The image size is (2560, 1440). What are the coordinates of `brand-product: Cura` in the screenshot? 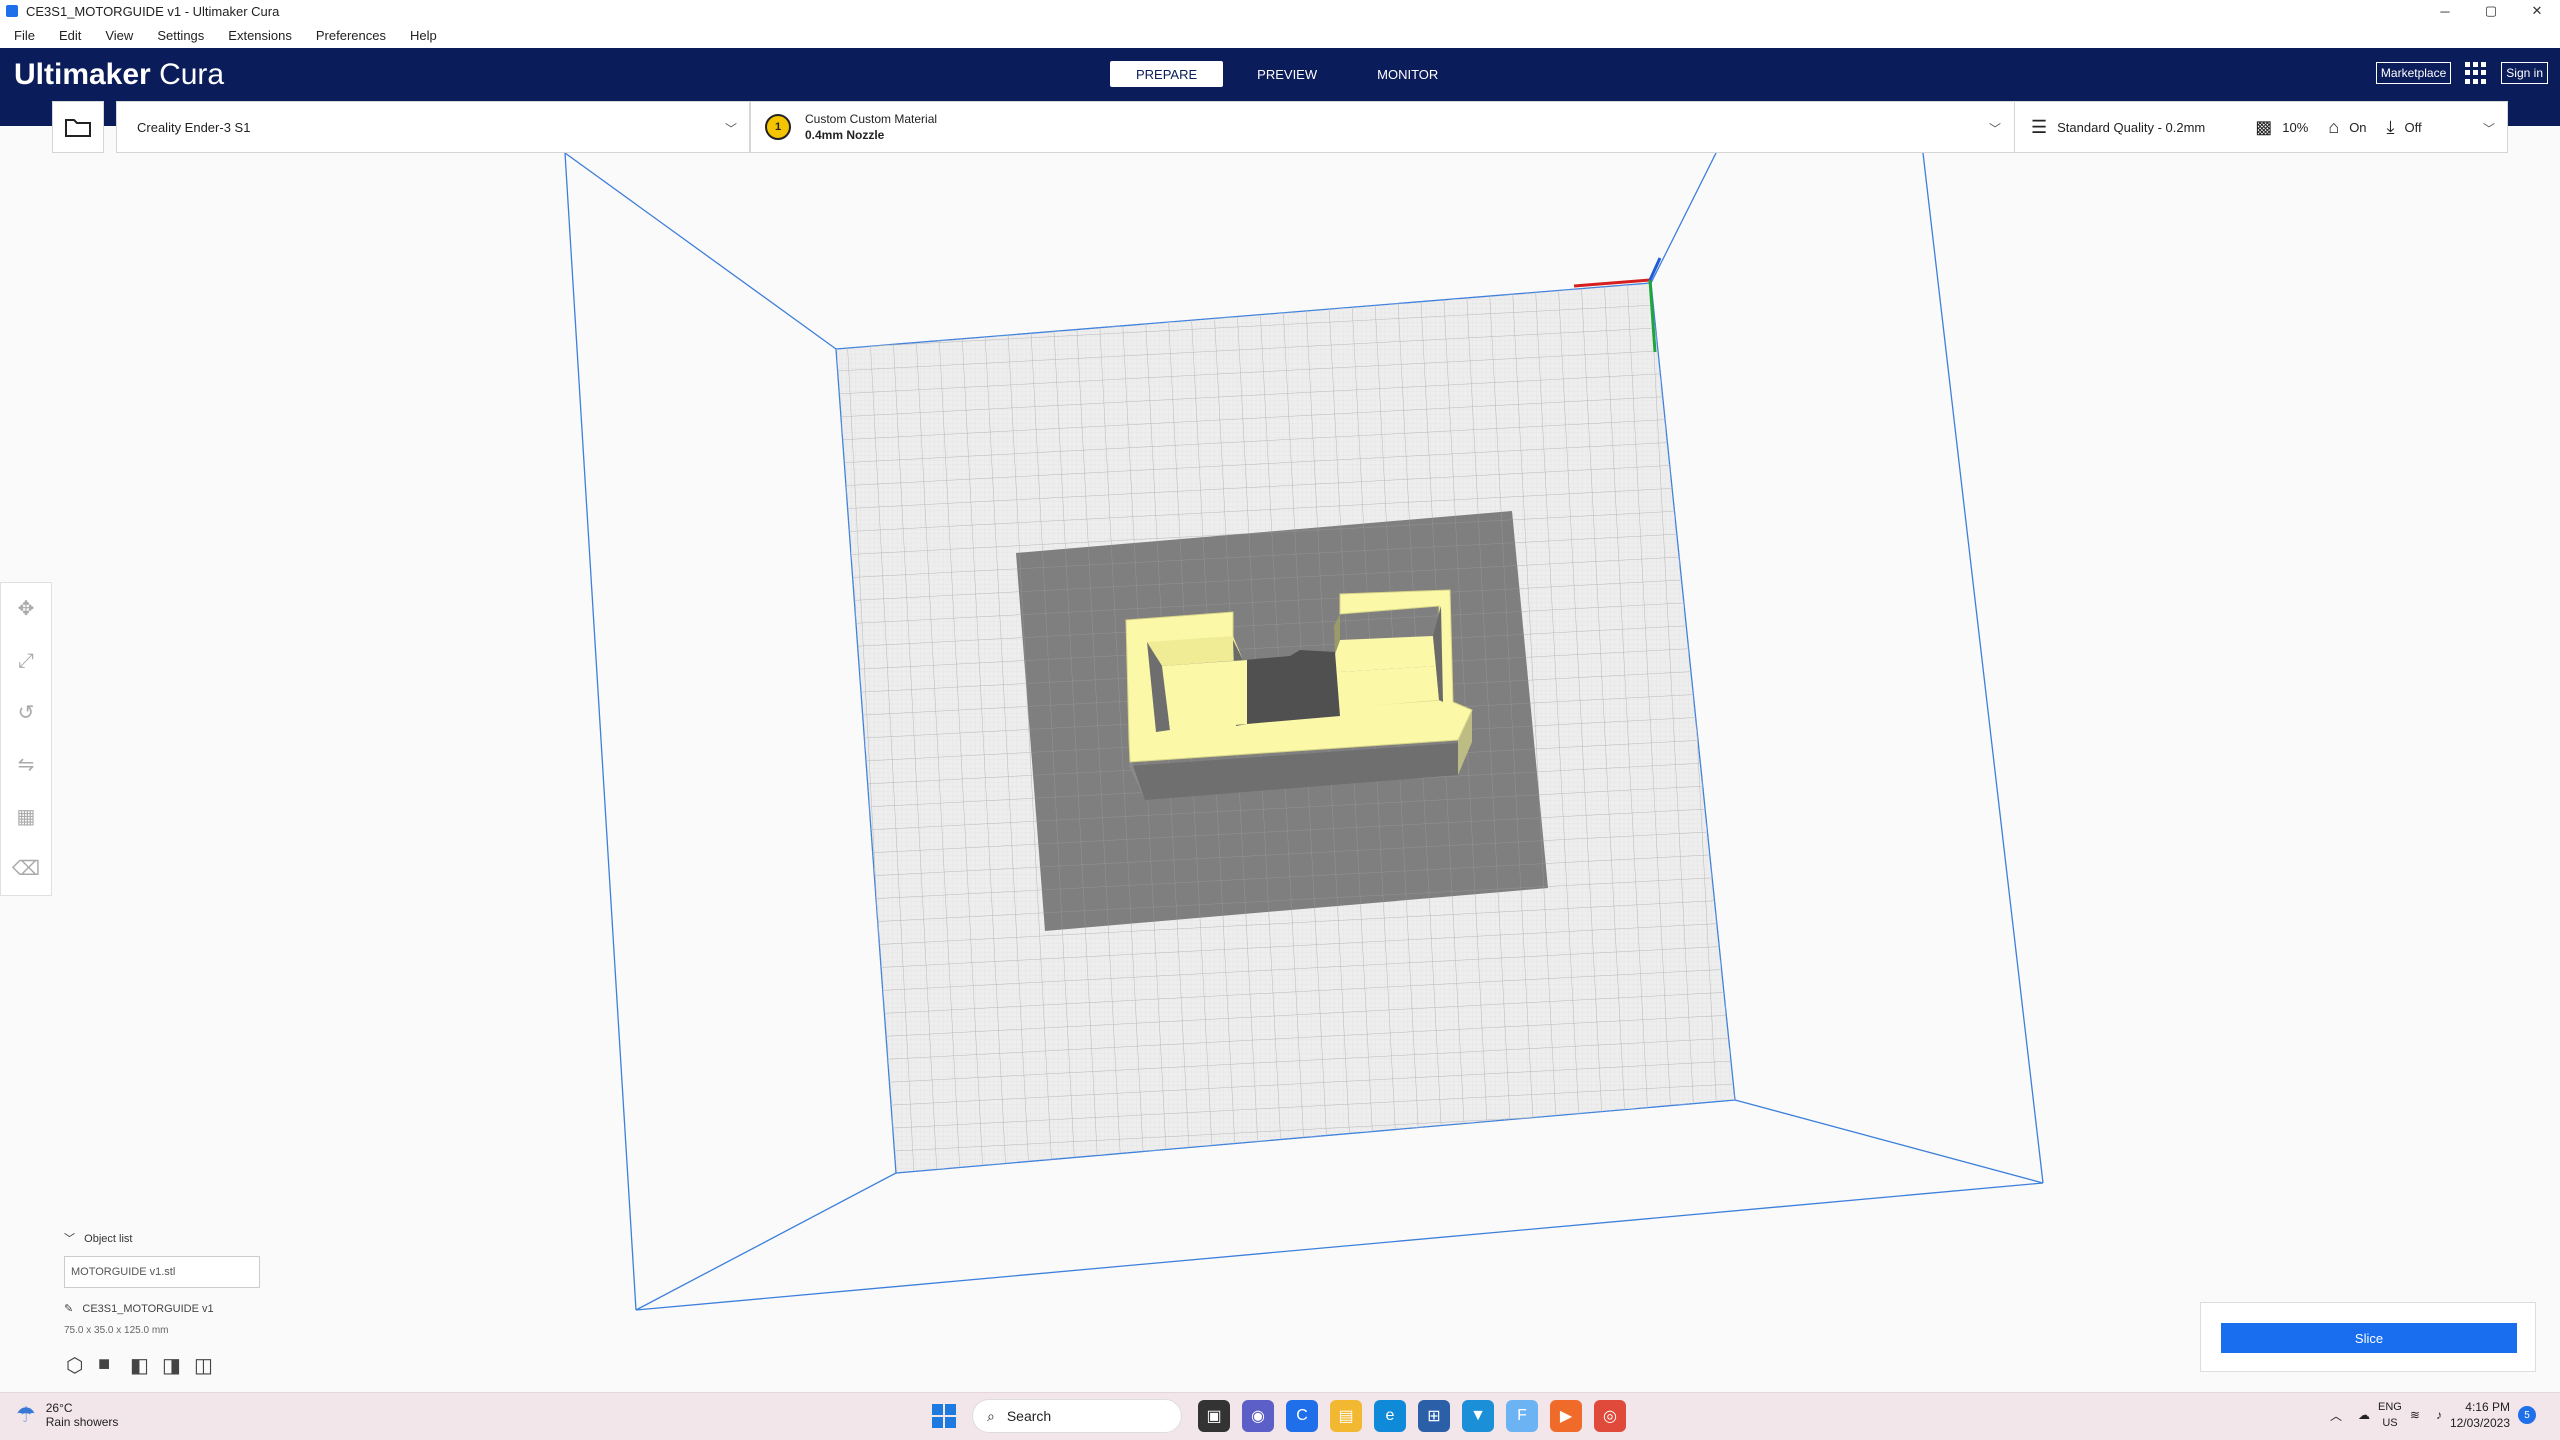 It's located at (187, 74).